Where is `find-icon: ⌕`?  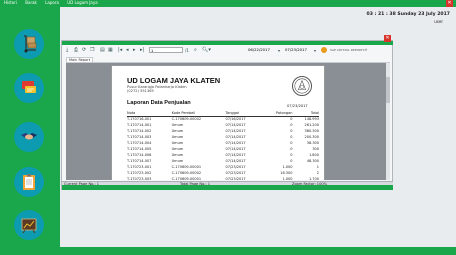
find-icon: ⌕ is located at coordinates (195, 50).